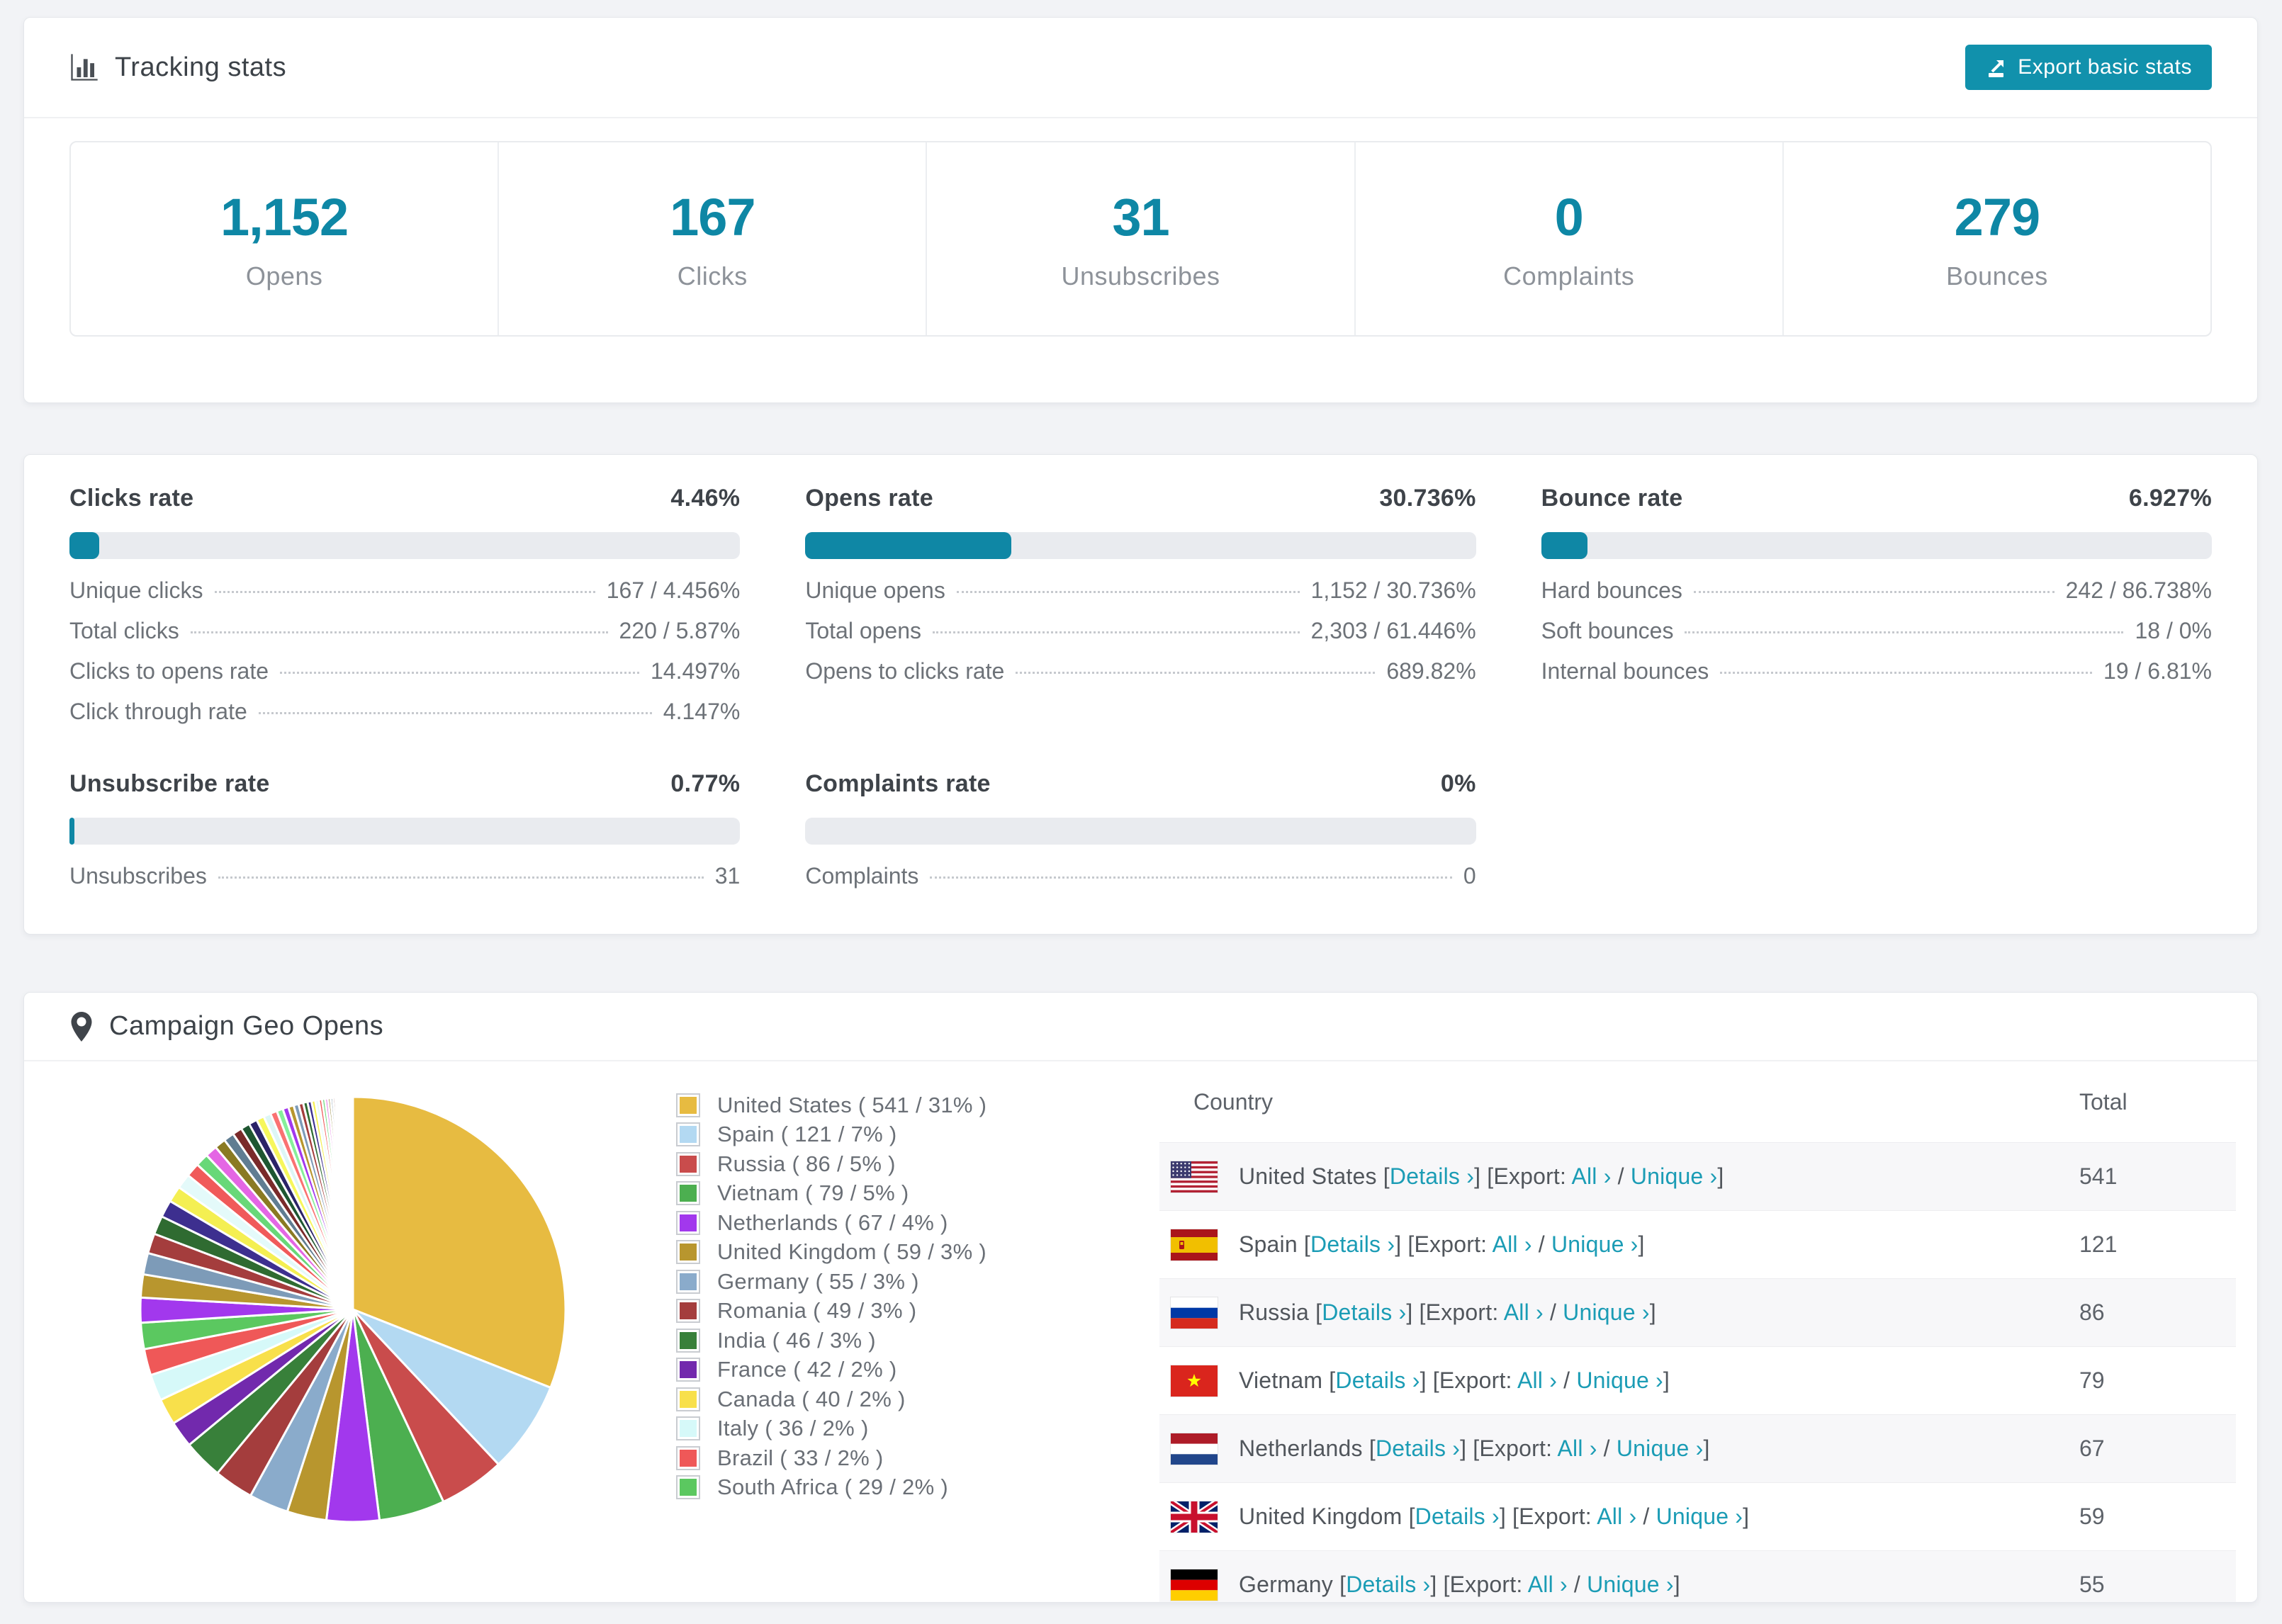 This screenshot has height=1624, width=2282. I want to click on legend-item-united-states: United States ( 541 / 31% ), so click(831, 1105).